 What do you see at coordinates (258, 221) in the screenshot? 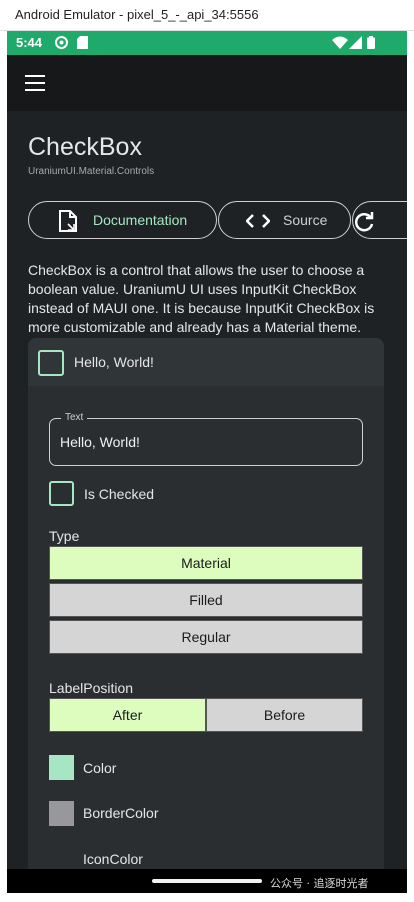
I see `code-icon` at bounding box center [258, 221].